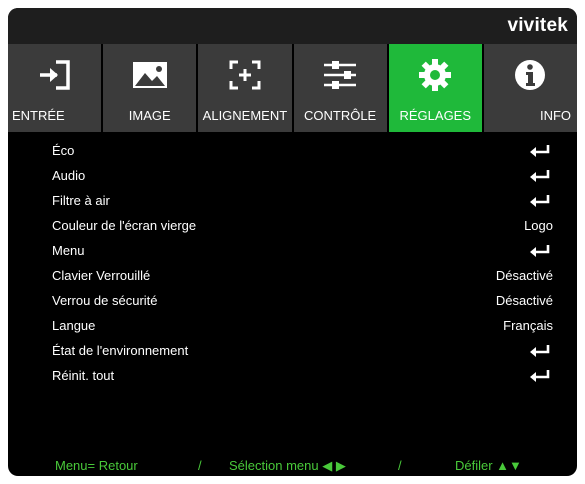 This screenshot has height=484, width=585. Describe the element at coordinates (287, 465) in the screenshot. I see `select-menu-hint: Sélection menu ◀ ▶` at that location.